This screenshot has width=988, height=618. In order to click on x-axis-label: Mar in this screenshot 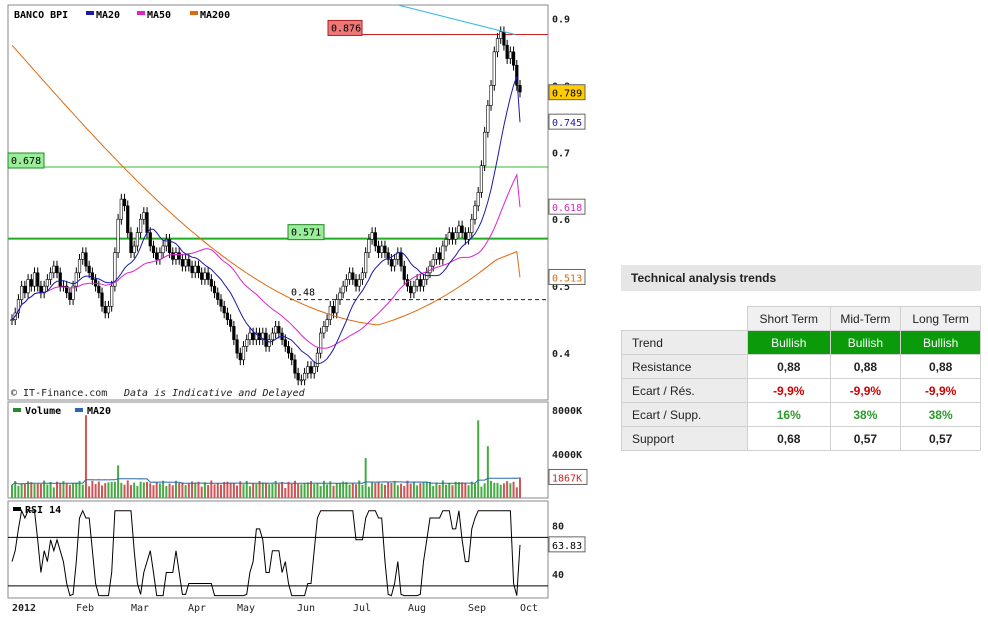, I will do `click(140, 608)`.